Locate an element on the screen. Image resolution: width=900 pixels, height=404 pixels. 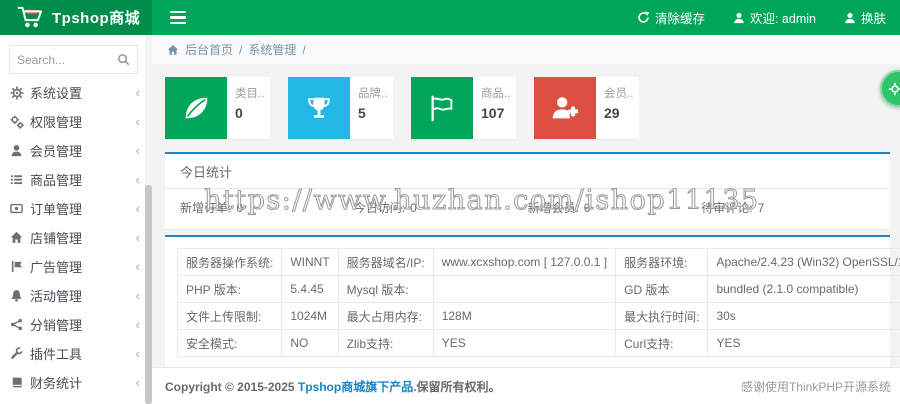
stat-card-categories: 类目... 0 is located at coordinates (217, 108).